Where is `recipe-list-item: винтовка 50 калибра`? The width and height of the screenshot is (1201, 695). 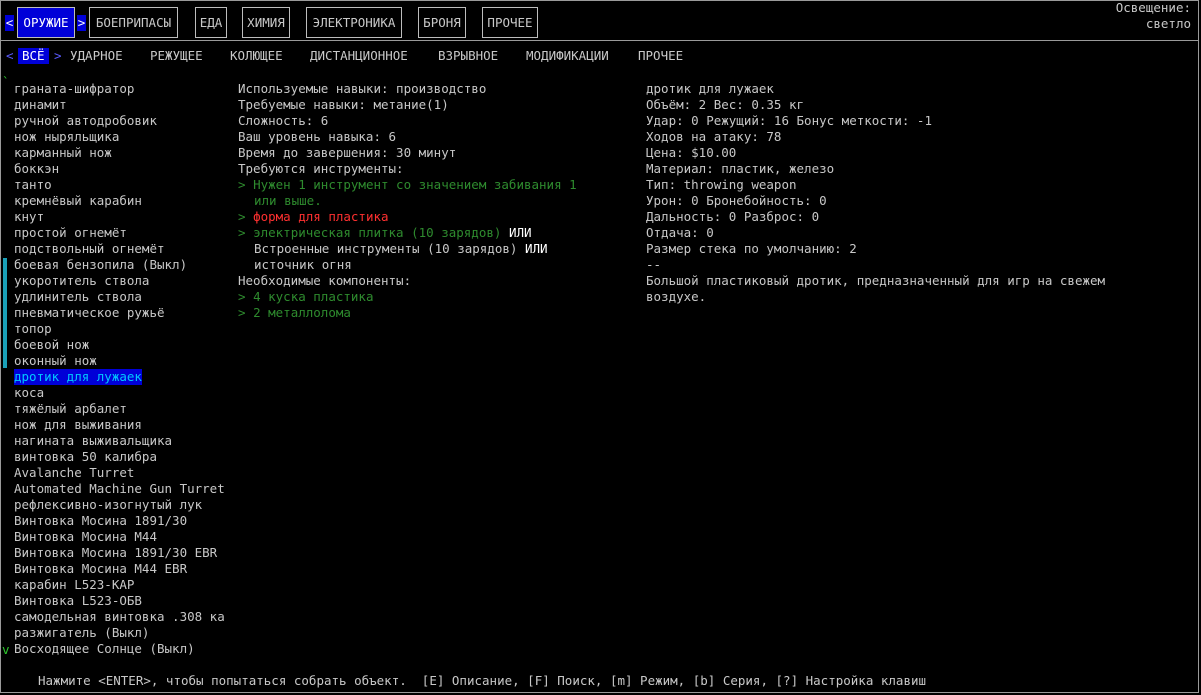 recipe-list-item: винтовка 50 калибра is located at coordinates (85, 457).